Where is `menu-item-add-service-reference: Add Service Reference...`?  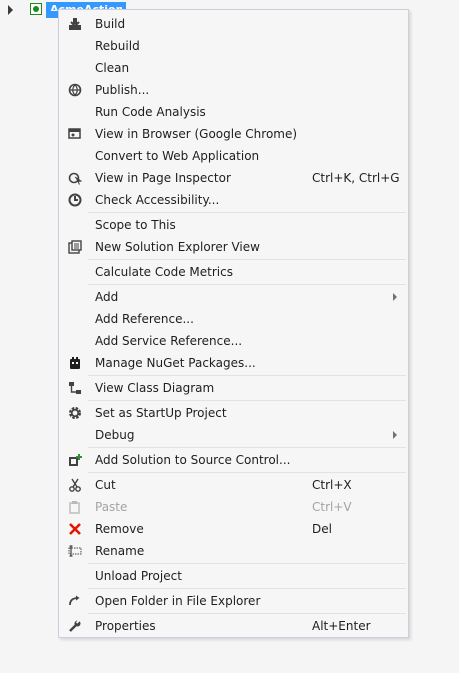 menu-item-add-service-reference: Add Service Reference... is located at coordinates (233, 341).